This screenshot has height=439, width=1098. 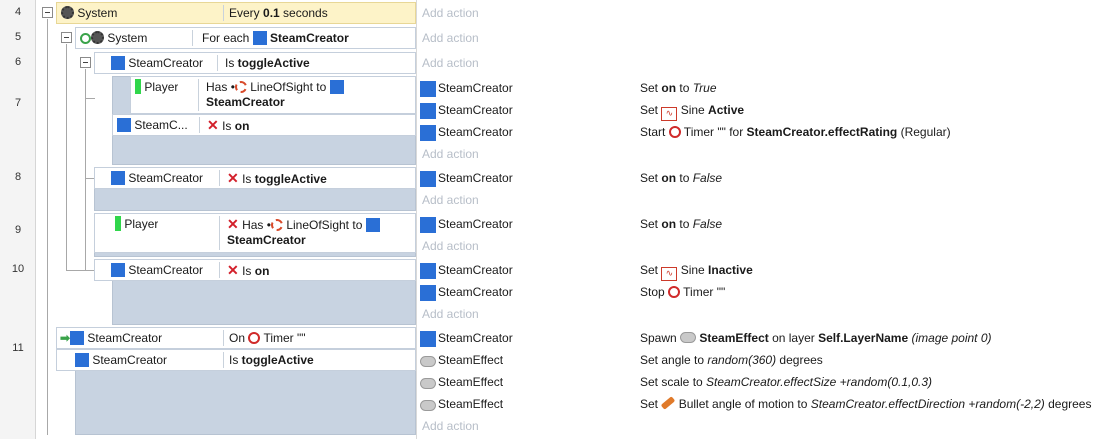 I want to click on condition-object: System, so click(x=97, y=13).